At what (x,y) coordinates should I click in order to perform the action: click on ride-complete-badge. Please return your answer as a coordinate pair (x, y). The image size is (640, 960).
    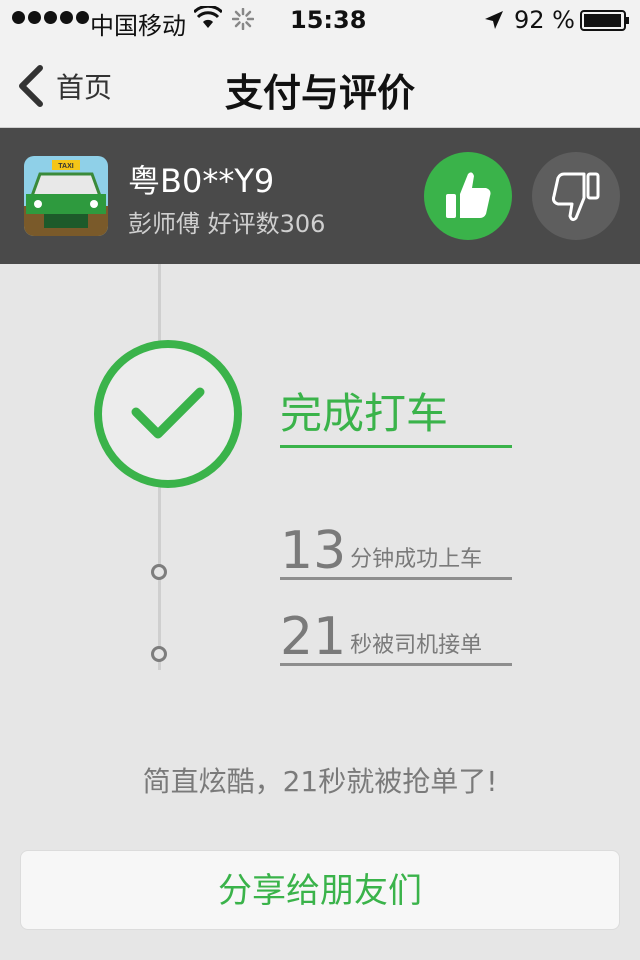
    Looking at the image, I should click on (168, 414).